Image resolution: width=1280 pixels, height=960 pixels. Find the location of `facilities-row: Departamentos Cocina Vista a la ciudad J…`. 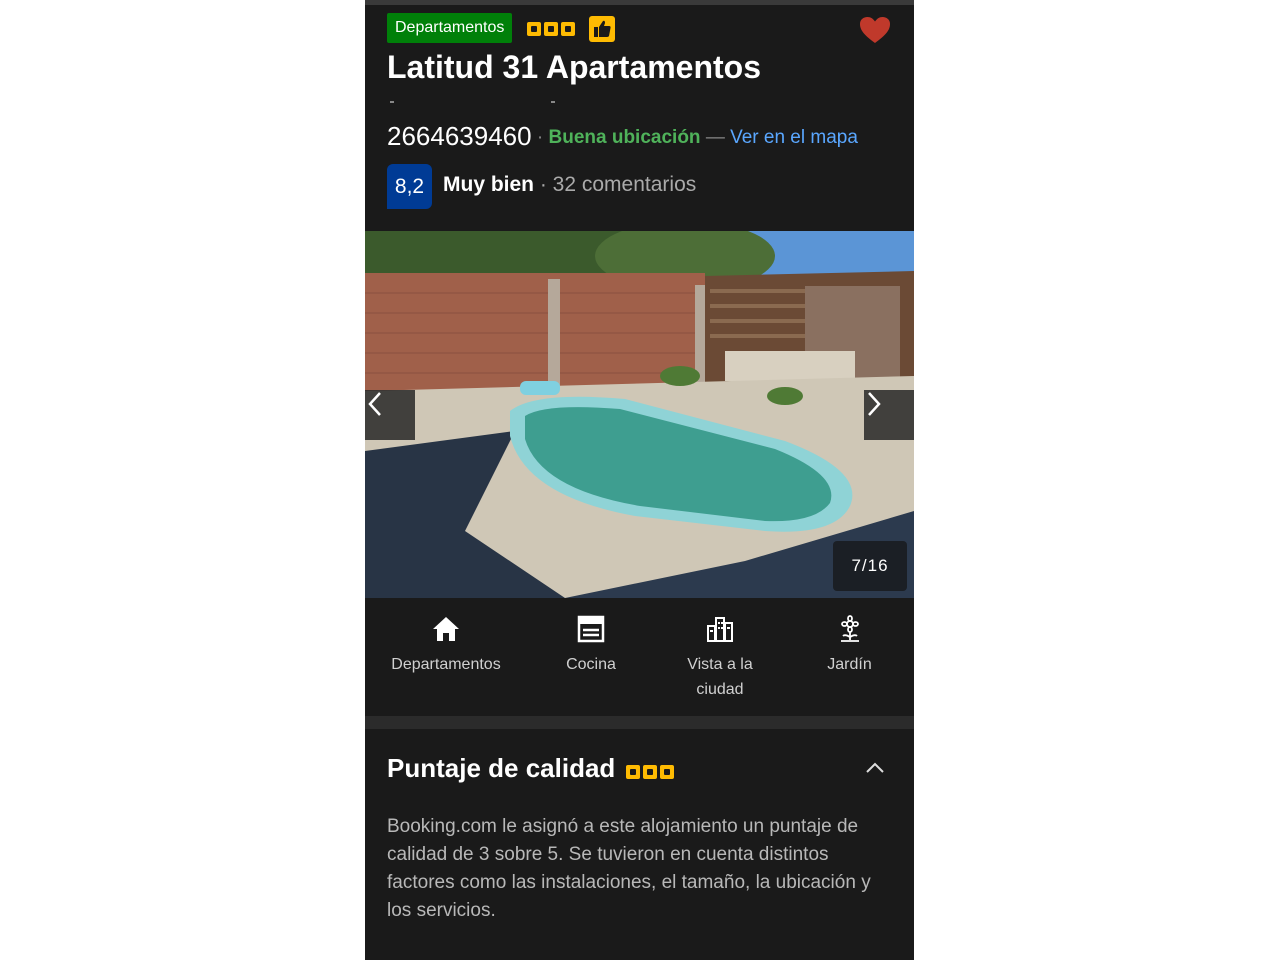

facilities-row: Departamentos Cocina Vista a la ciudad J… is located at coordinates (639, 657).